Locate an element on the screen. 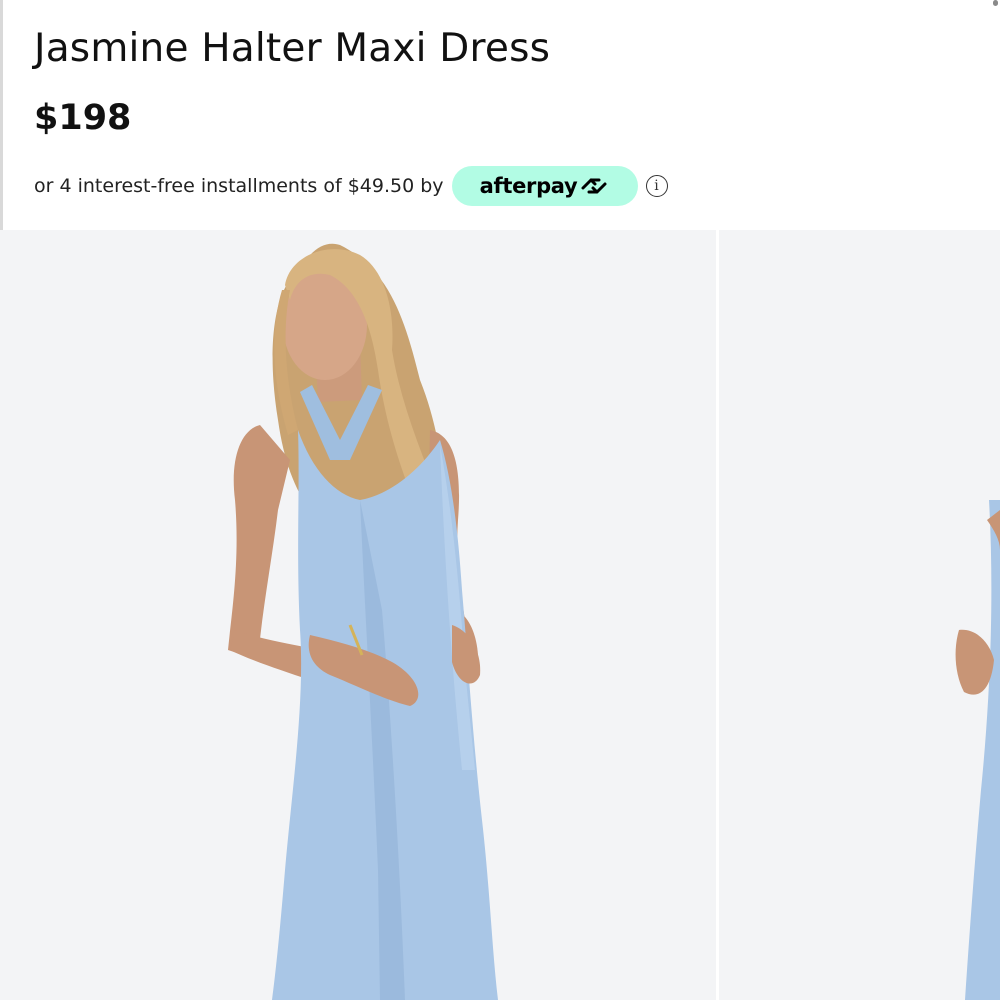  scrollbar-thumb is located at coordinates (995, 3).